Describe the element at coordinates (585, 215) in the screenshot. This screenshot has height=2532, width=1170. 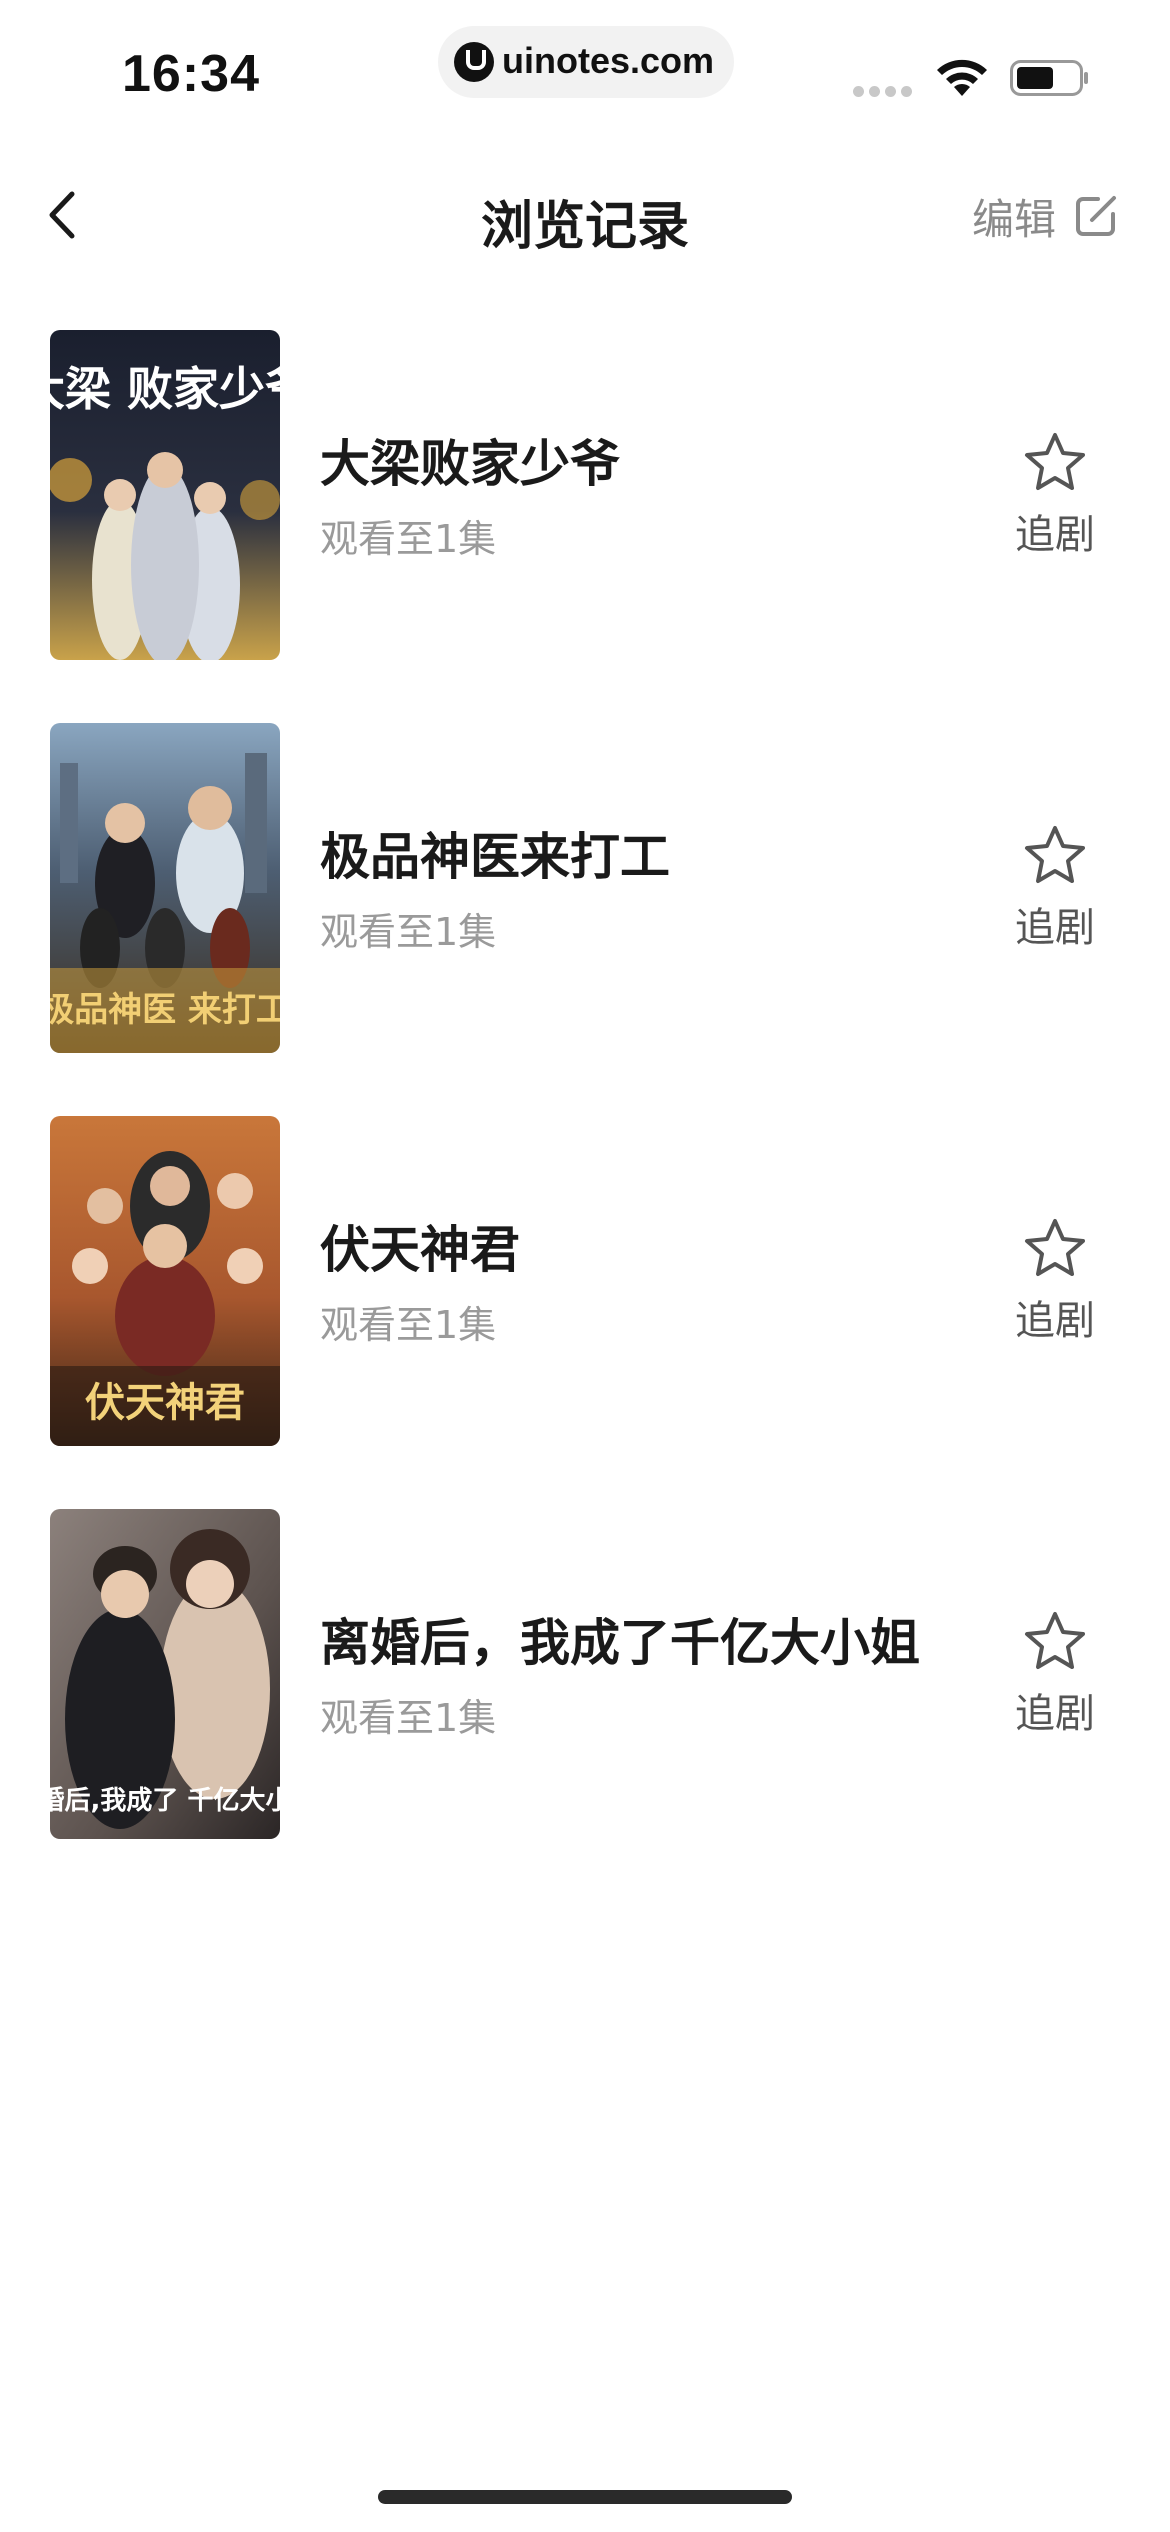
I see `nav-bar: 浏览记录 编辑` at that location.